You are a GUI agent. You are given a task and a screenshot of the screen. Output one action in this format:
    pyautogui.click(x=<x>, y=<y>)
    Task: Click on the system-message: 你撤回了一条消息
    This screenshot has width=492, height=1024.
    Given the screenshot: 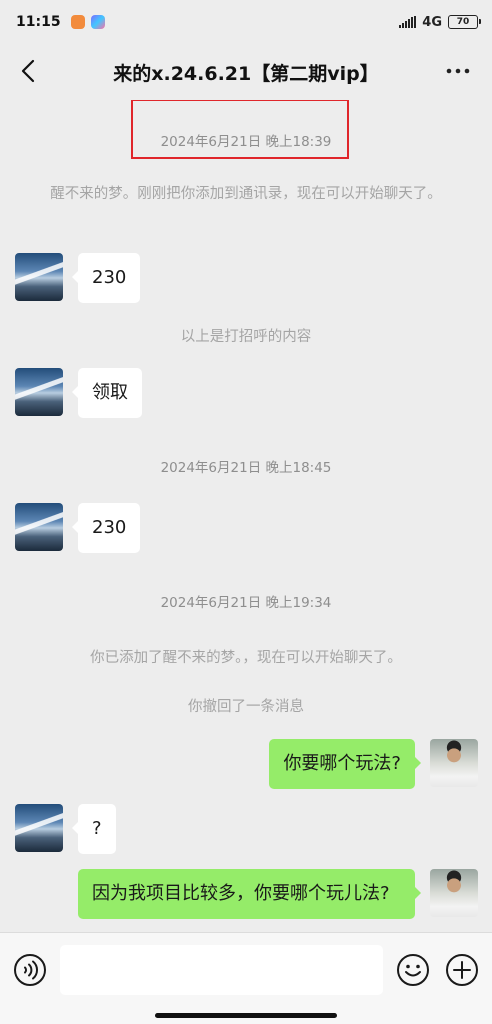 What is the action you would take?
    pyautogui.click(x=246, y=707)
    